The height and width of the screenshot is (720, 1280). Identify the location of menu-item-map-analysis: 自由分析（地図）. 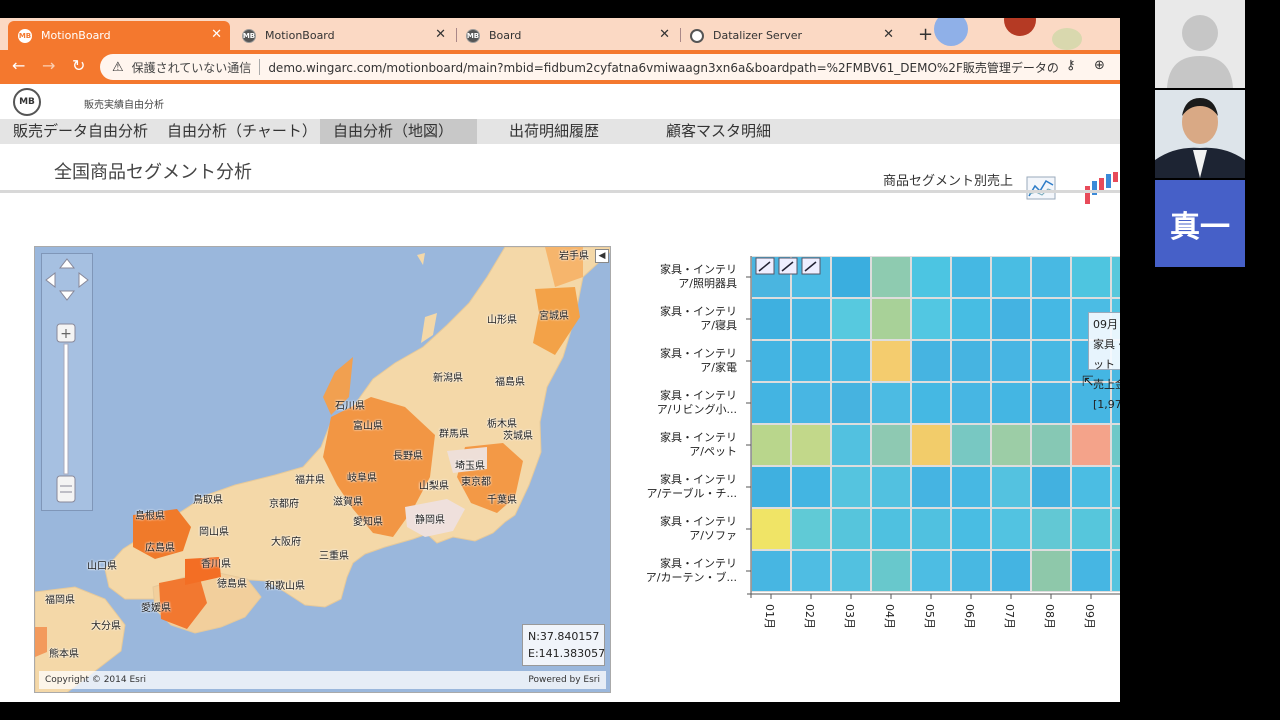
(398, 131).